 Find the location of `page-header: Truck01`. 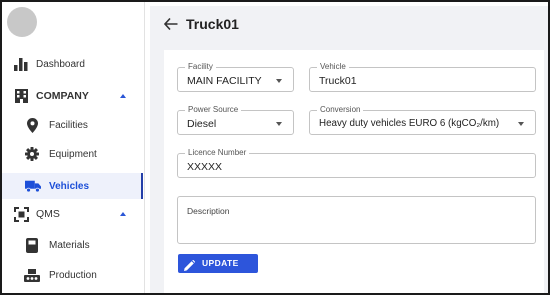

page-header: Truck01 is located at coordinates (349, 25).